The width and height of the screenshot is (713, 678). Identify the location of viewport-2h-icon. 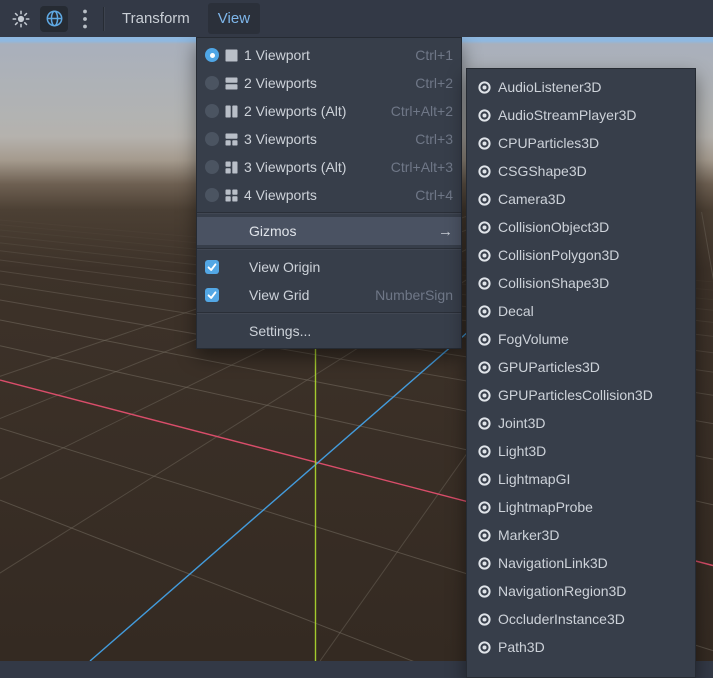
(231, 83).